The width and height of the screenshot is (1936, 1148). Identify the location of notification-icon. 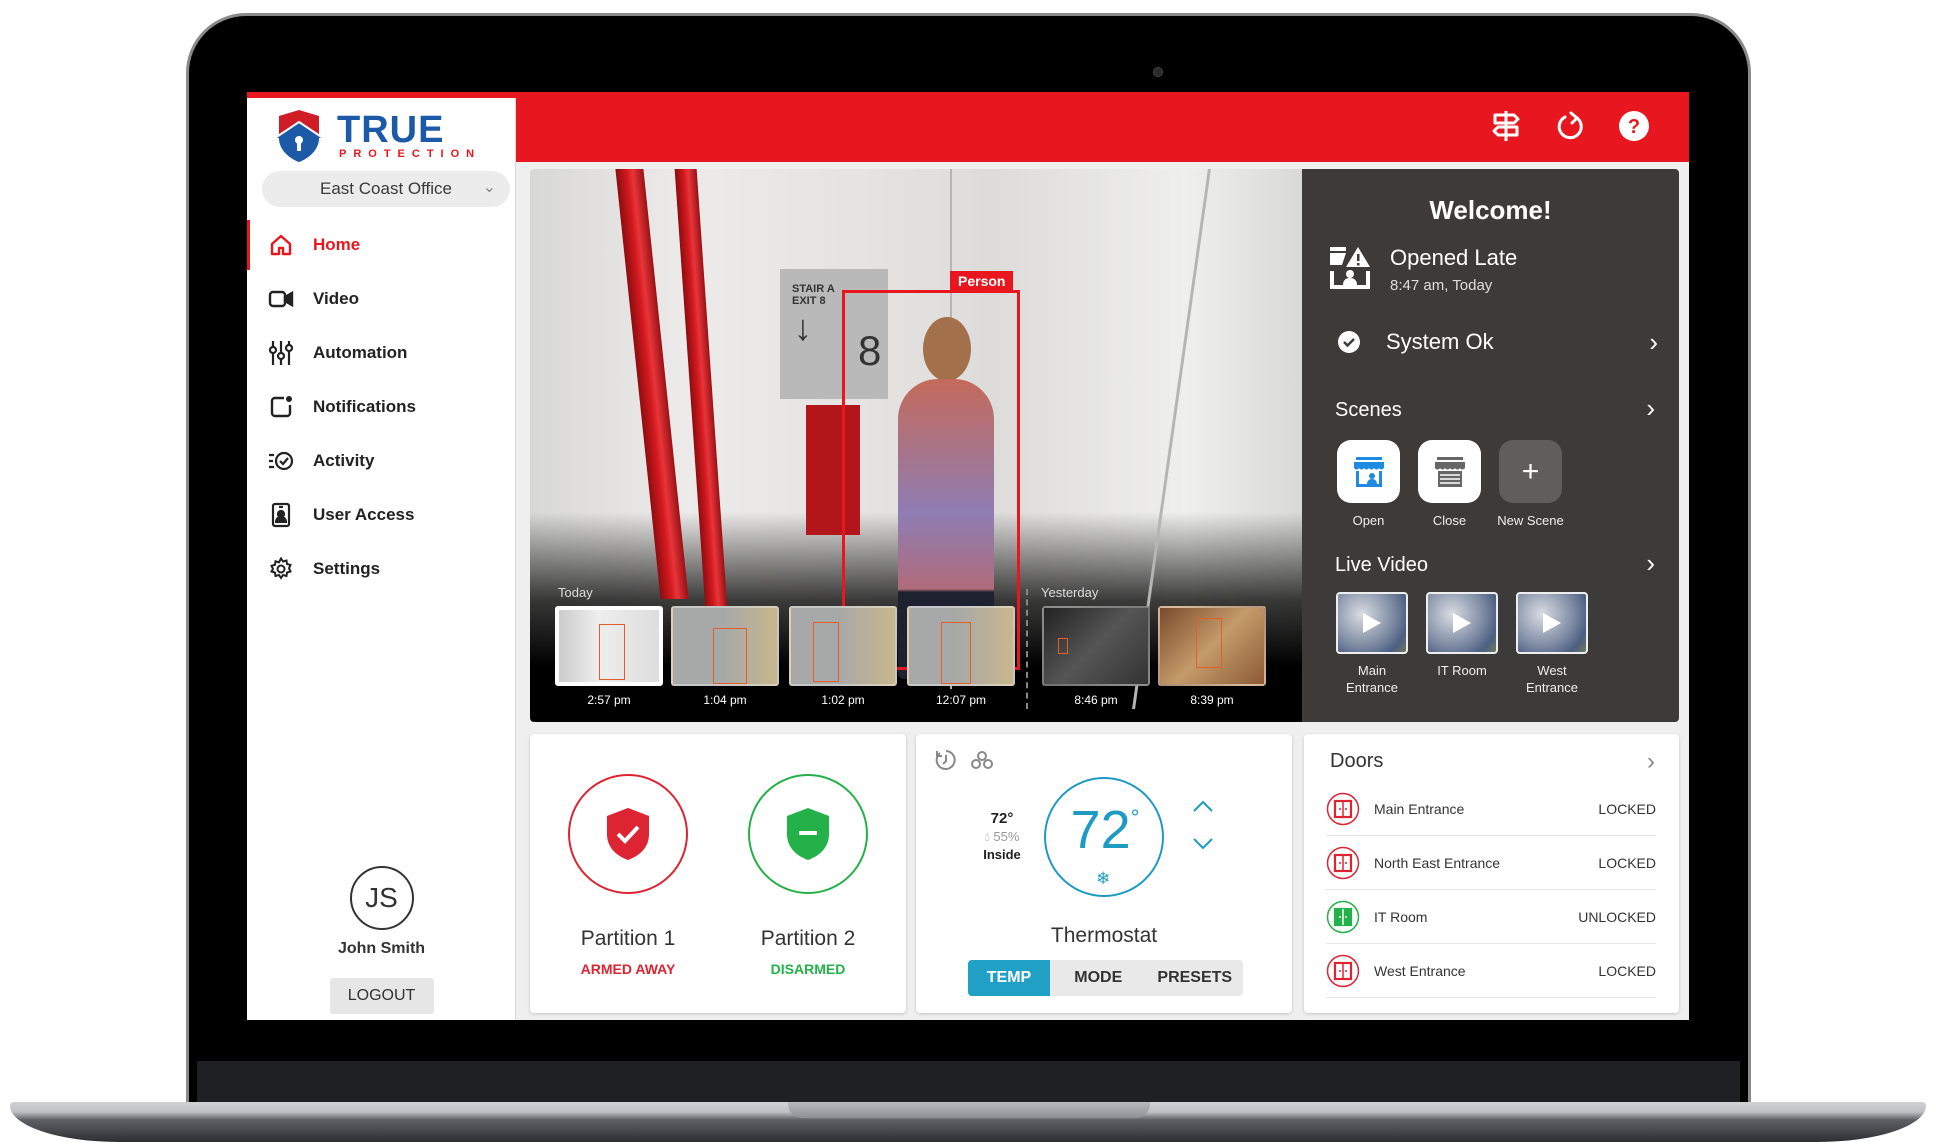
(281, 407).